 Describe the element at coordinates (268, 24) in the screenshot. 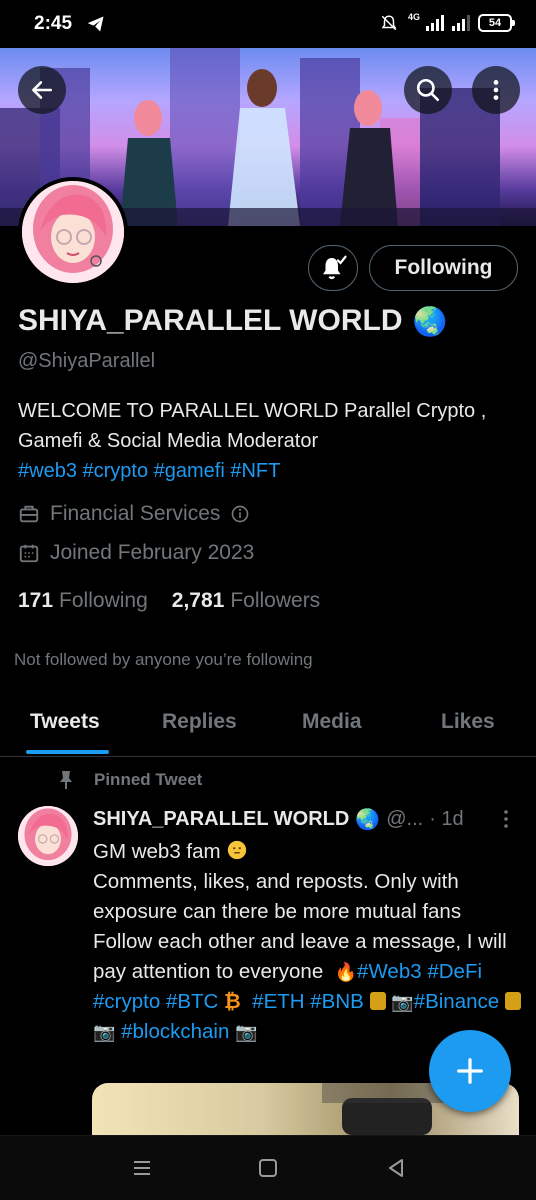

I see `status-bar: 2:45 4G 54` at that location.